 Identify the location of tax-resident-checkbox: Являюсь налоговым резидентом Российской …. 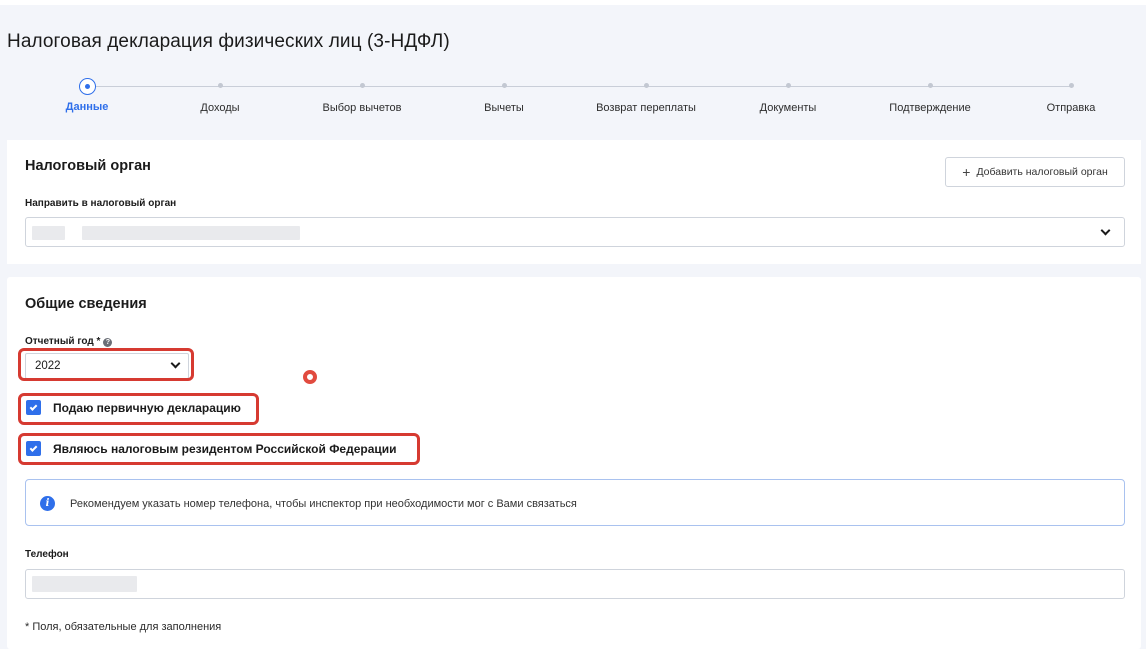
(211, 448).